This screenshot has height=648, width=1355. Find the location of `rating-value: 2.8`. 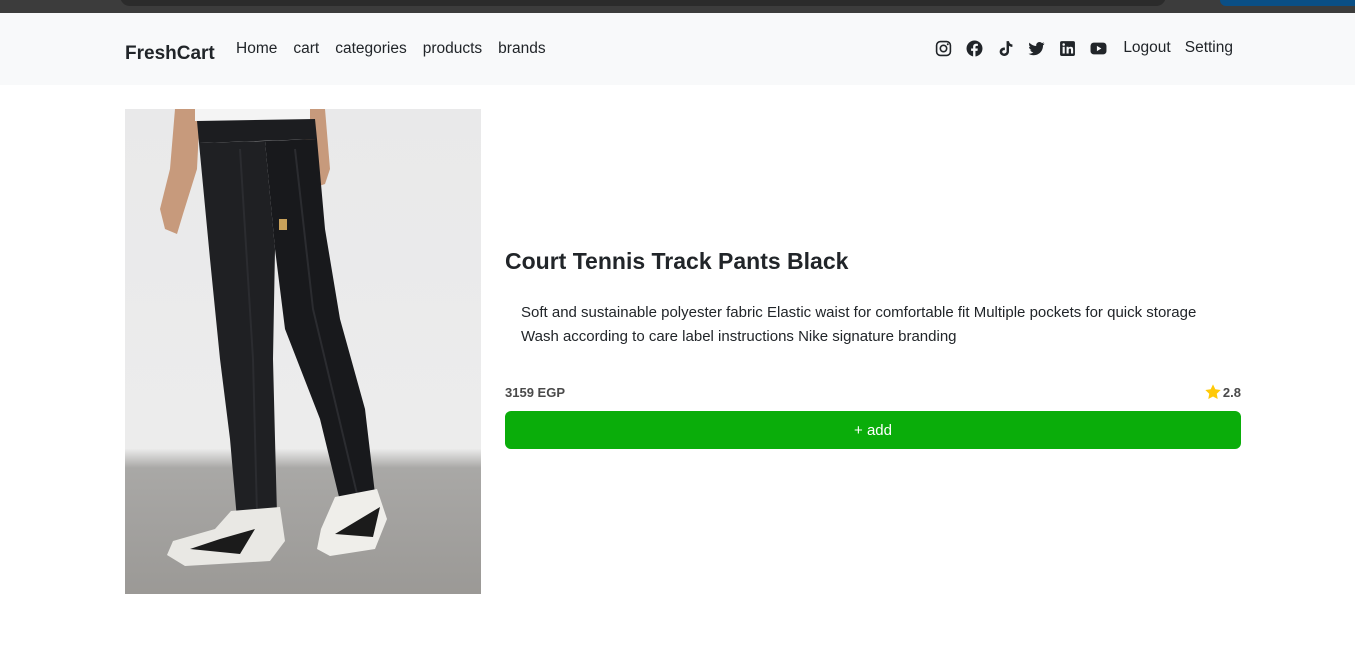

rating-value: 2.8 is located at coordinates (1231, 392).